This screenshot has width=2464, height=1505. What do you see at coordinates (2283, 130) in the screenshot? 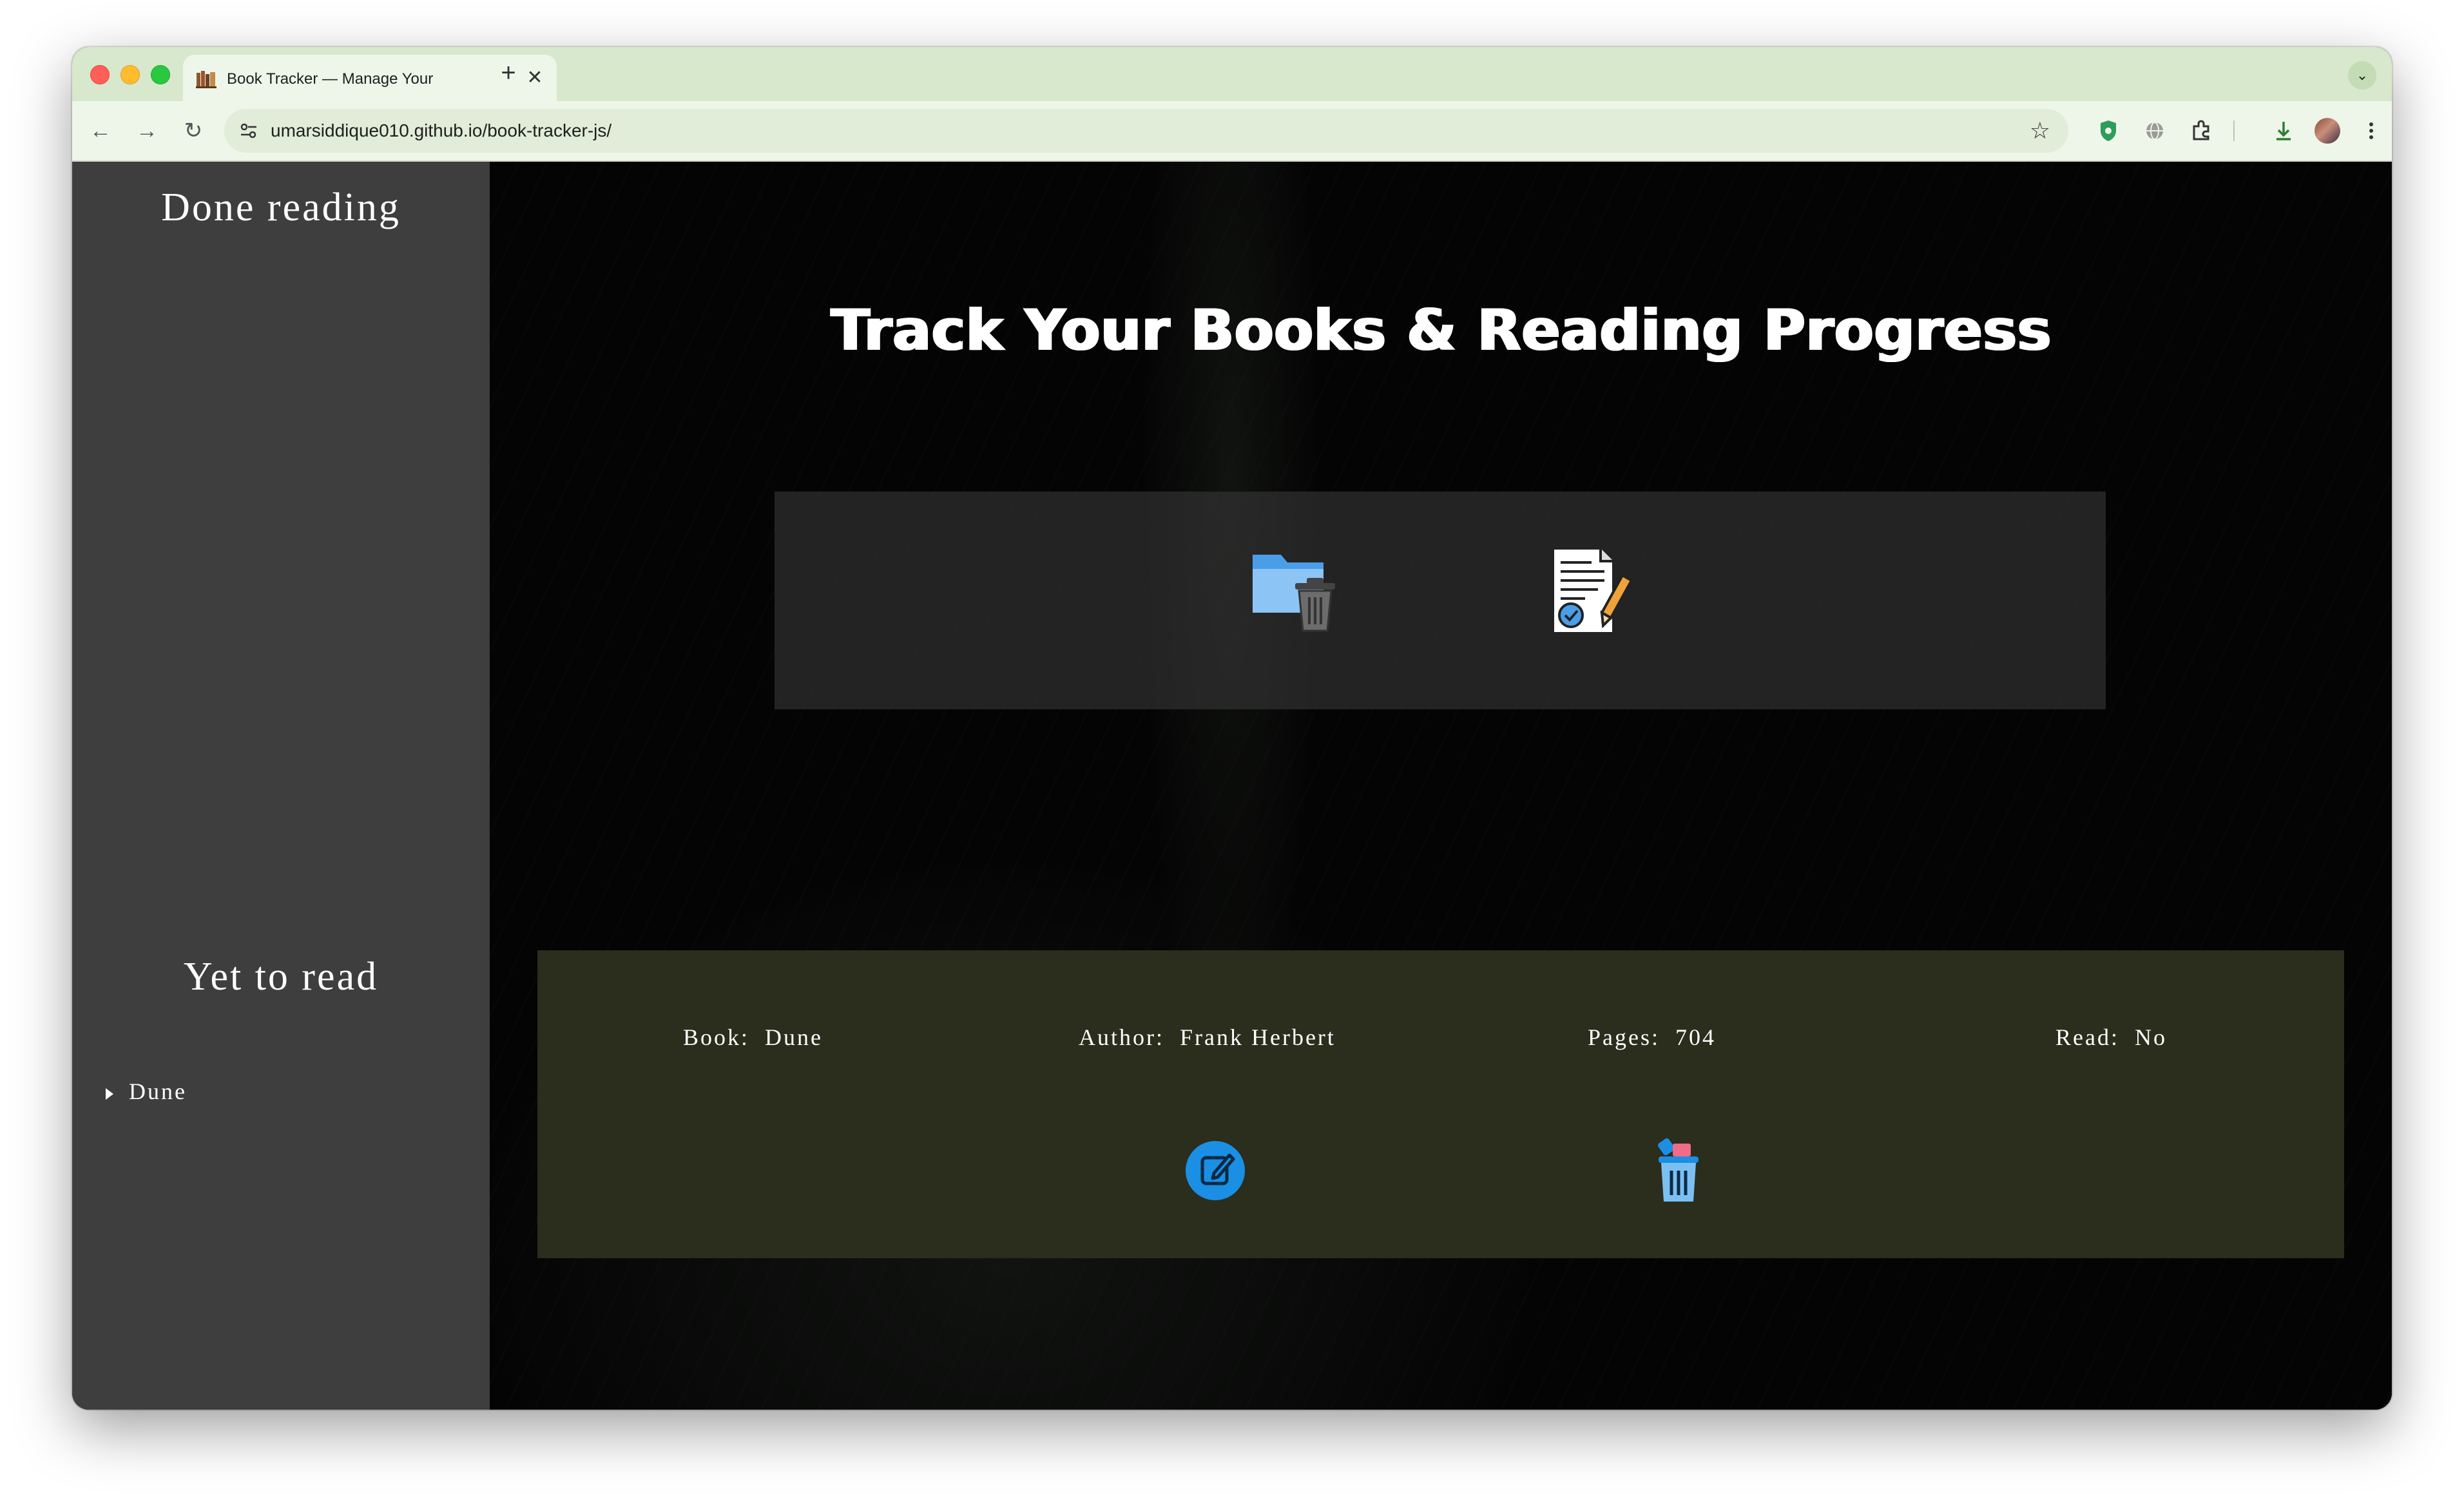
I see `download-icon` at bounding box center [2283, 130].